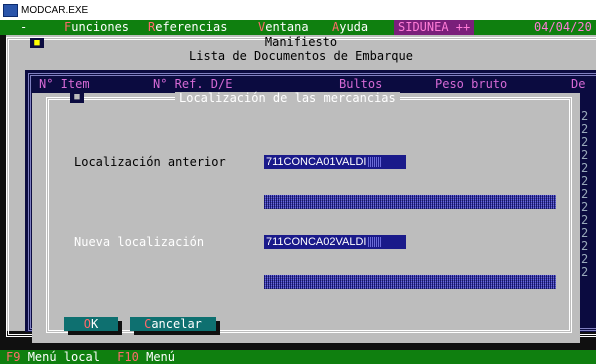 The width and height of the screenshot is (596, 364). Describe the element at coordinates (301, 56) in the screenshot. I see `manifest-subtitle: Lista de Documentos de Embarque` at that location.